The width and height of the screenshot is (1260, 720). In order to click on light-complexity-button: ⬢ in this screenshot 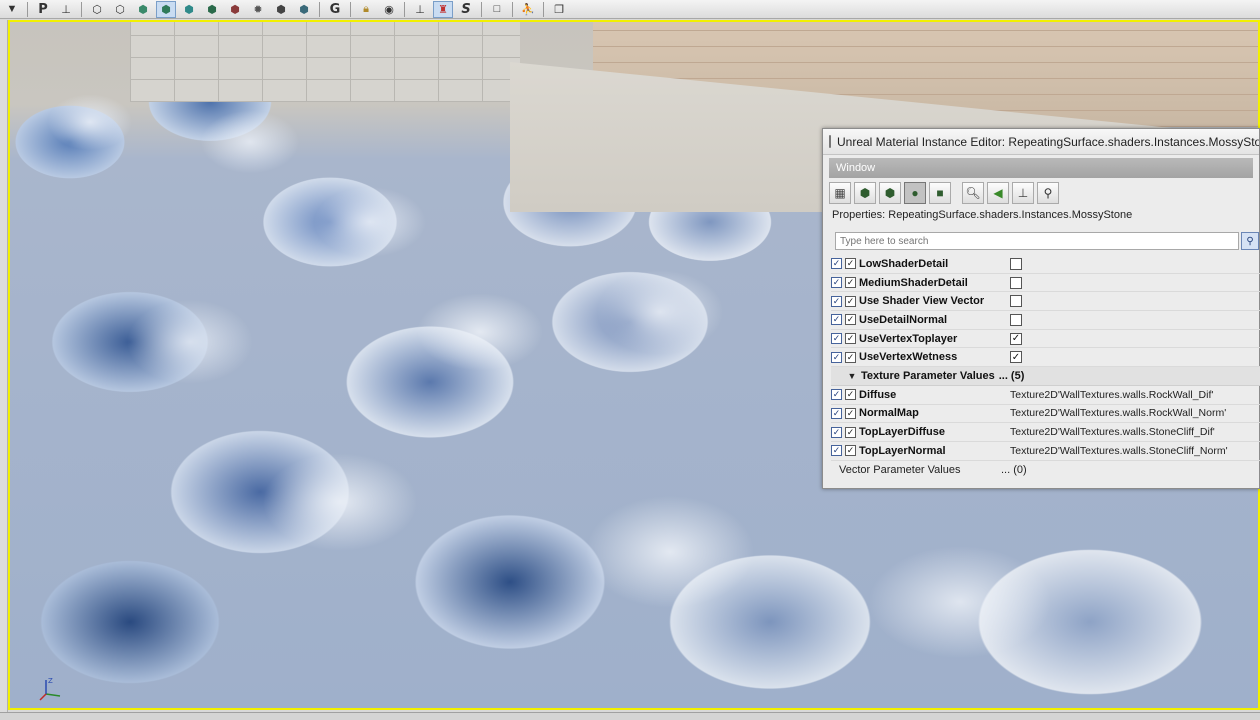, I will do `click(235, 9)`.